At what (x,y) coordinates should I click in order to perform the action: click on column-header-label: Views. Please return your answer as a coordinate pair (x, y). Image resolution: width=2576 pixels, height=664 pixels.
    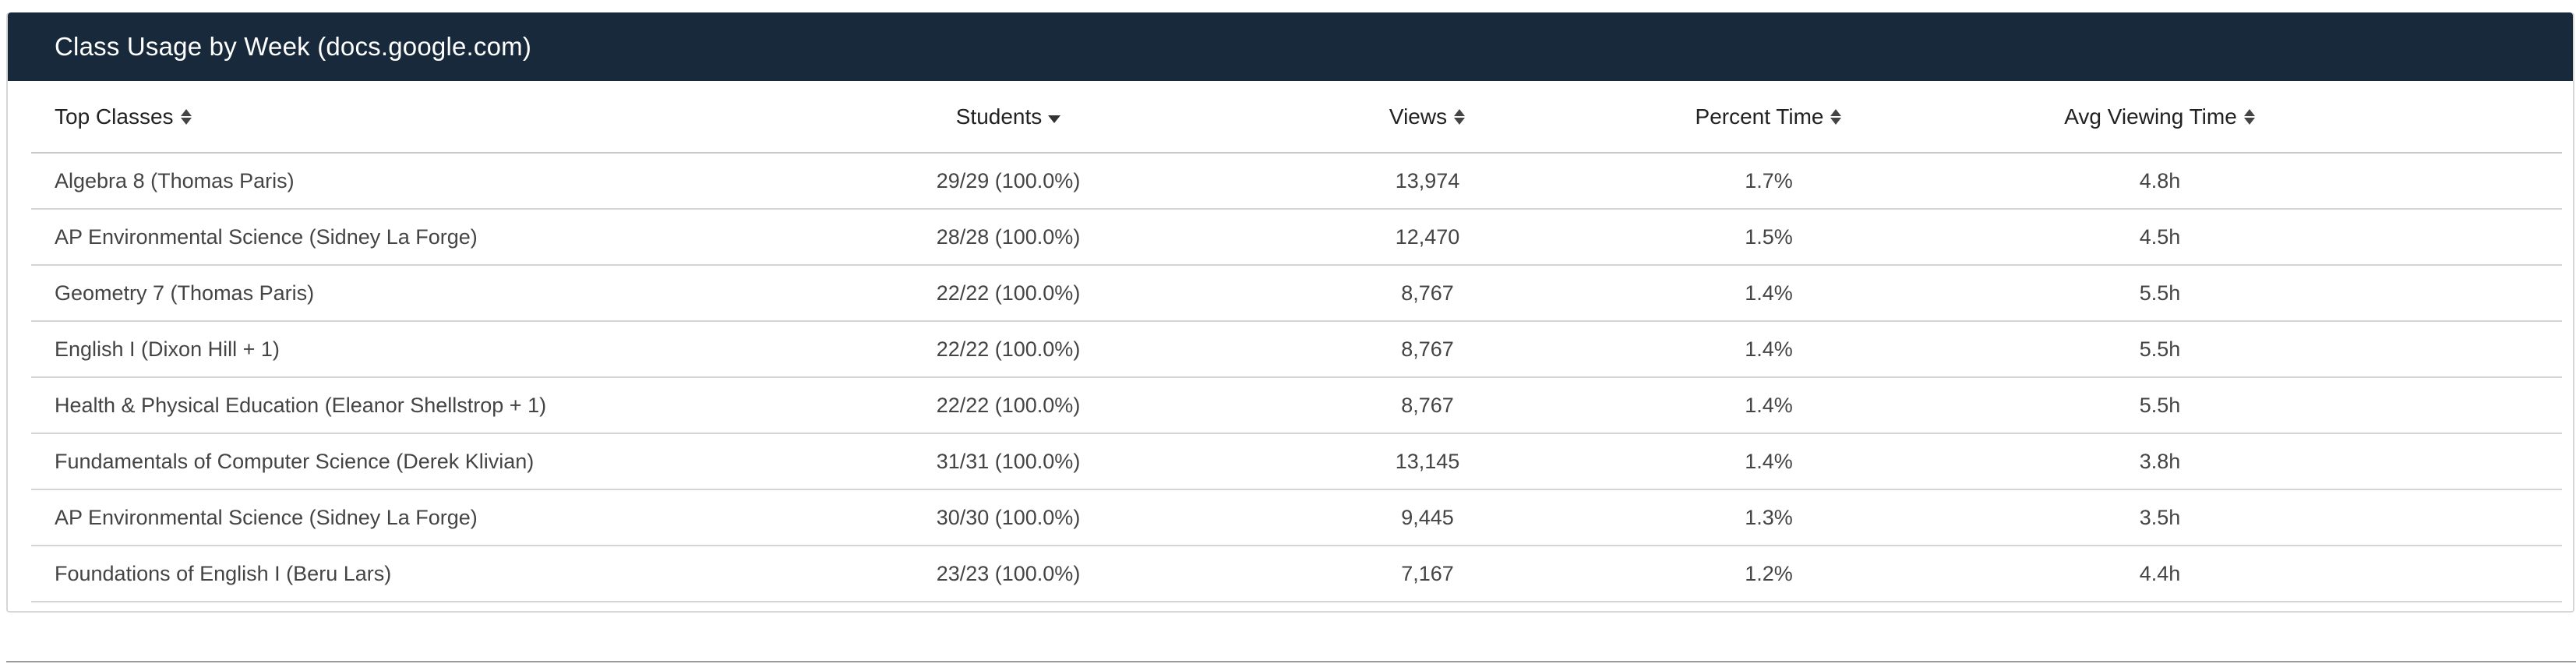
    Looking at the image, I should click on (1418, 116).